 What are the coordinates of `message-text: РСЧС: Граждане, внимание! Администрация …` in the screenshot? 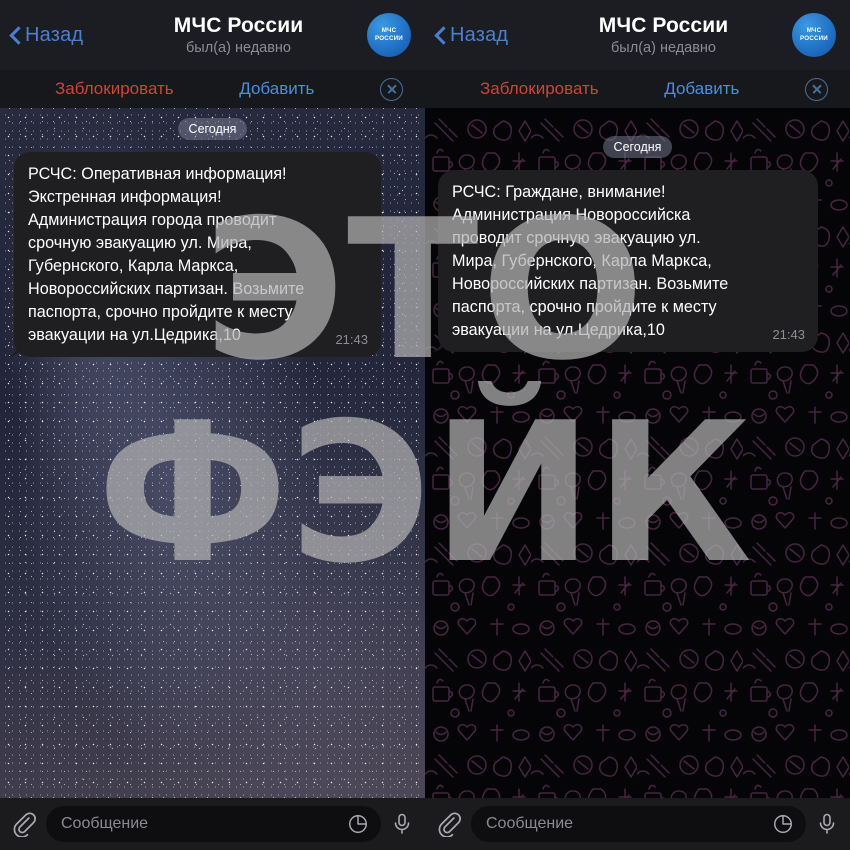 It's located at (590, 261).